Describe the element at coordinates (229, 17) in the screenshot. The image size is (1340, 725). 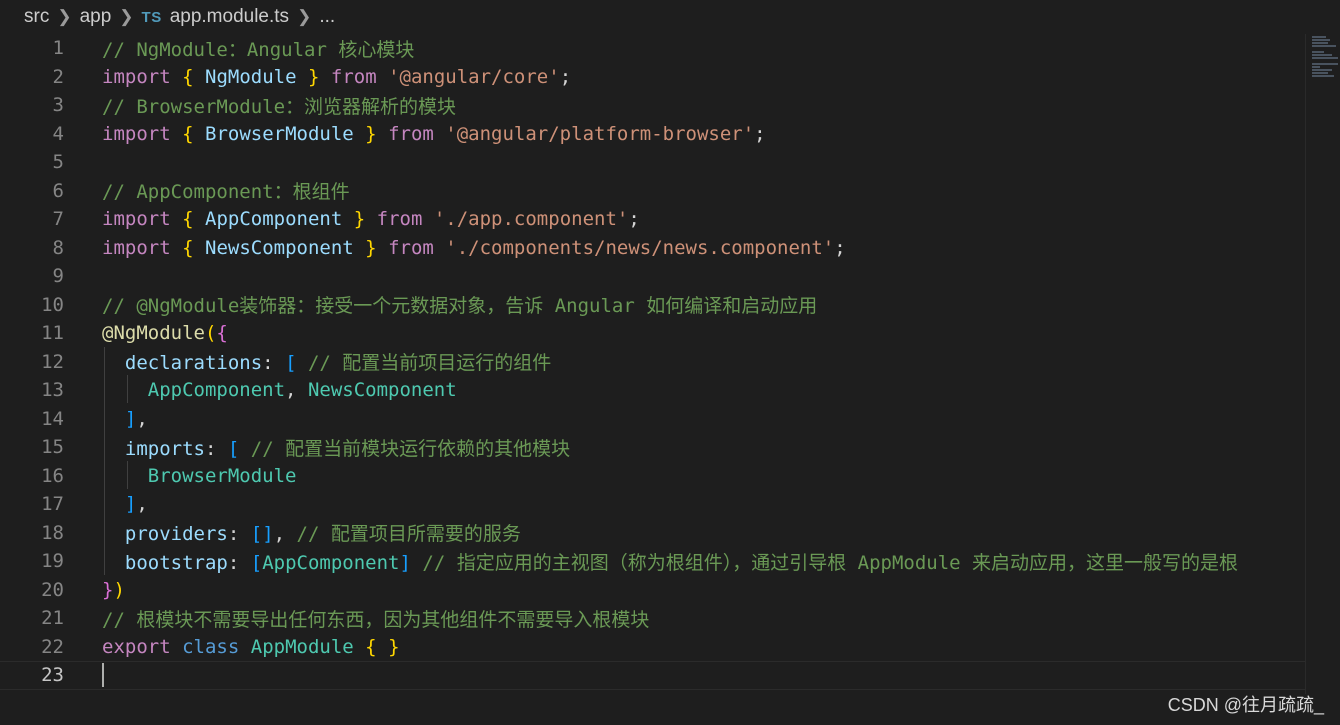
I see `breadcrumb-file: app.module.ts` at that location.